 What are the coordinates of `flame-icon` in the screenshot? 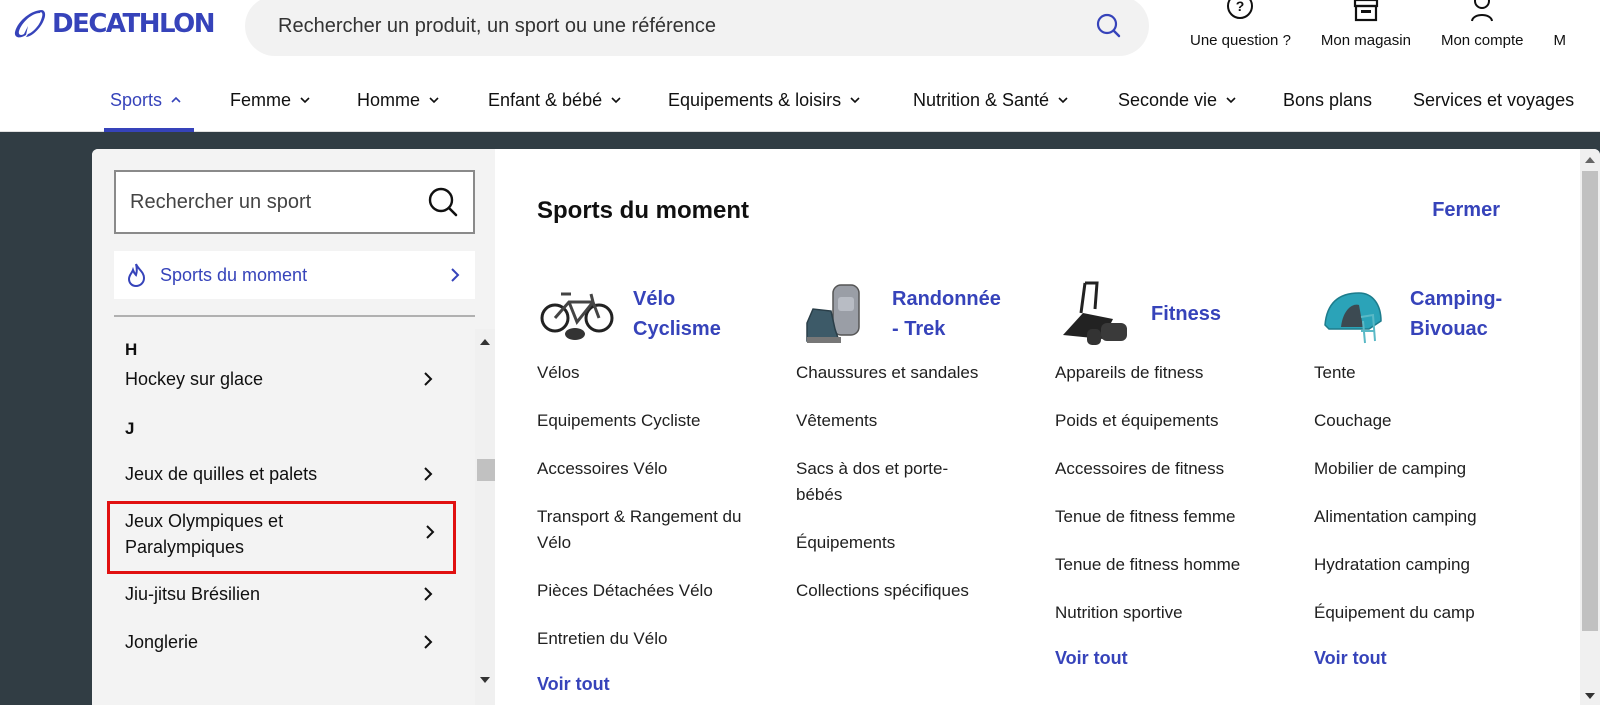 It's located at (136, 275).